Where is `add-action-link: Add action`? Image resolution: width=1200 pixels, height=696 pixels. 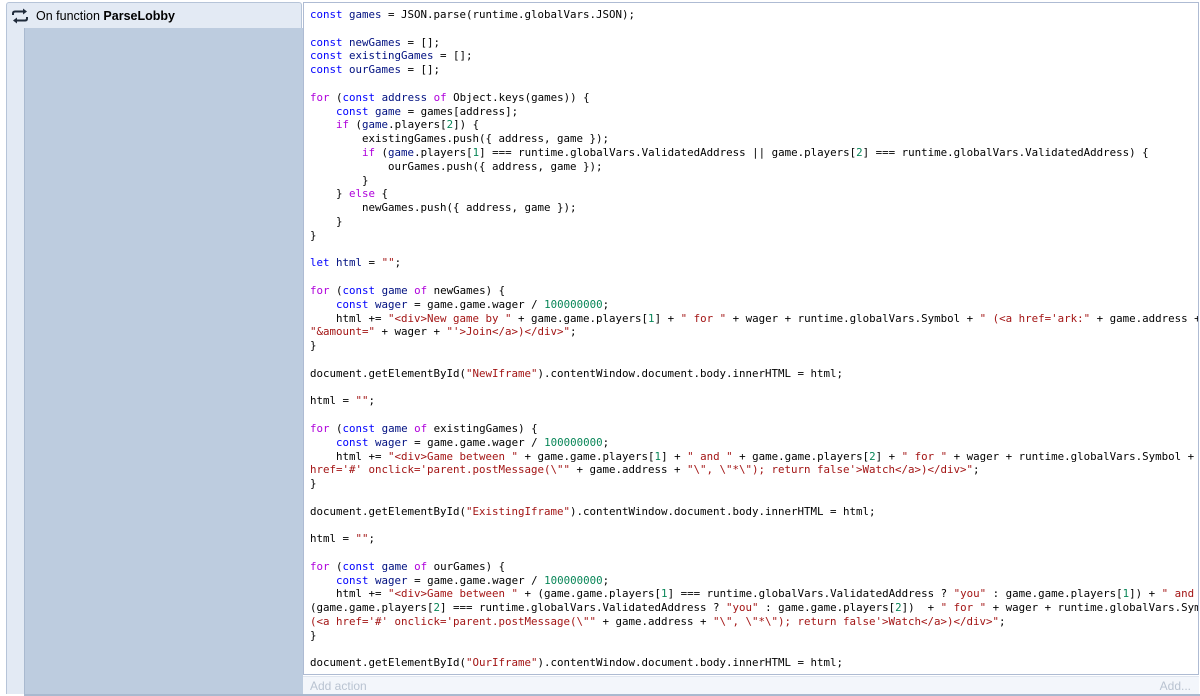 add-action-link: Add action is located at coordinates (338, 686).